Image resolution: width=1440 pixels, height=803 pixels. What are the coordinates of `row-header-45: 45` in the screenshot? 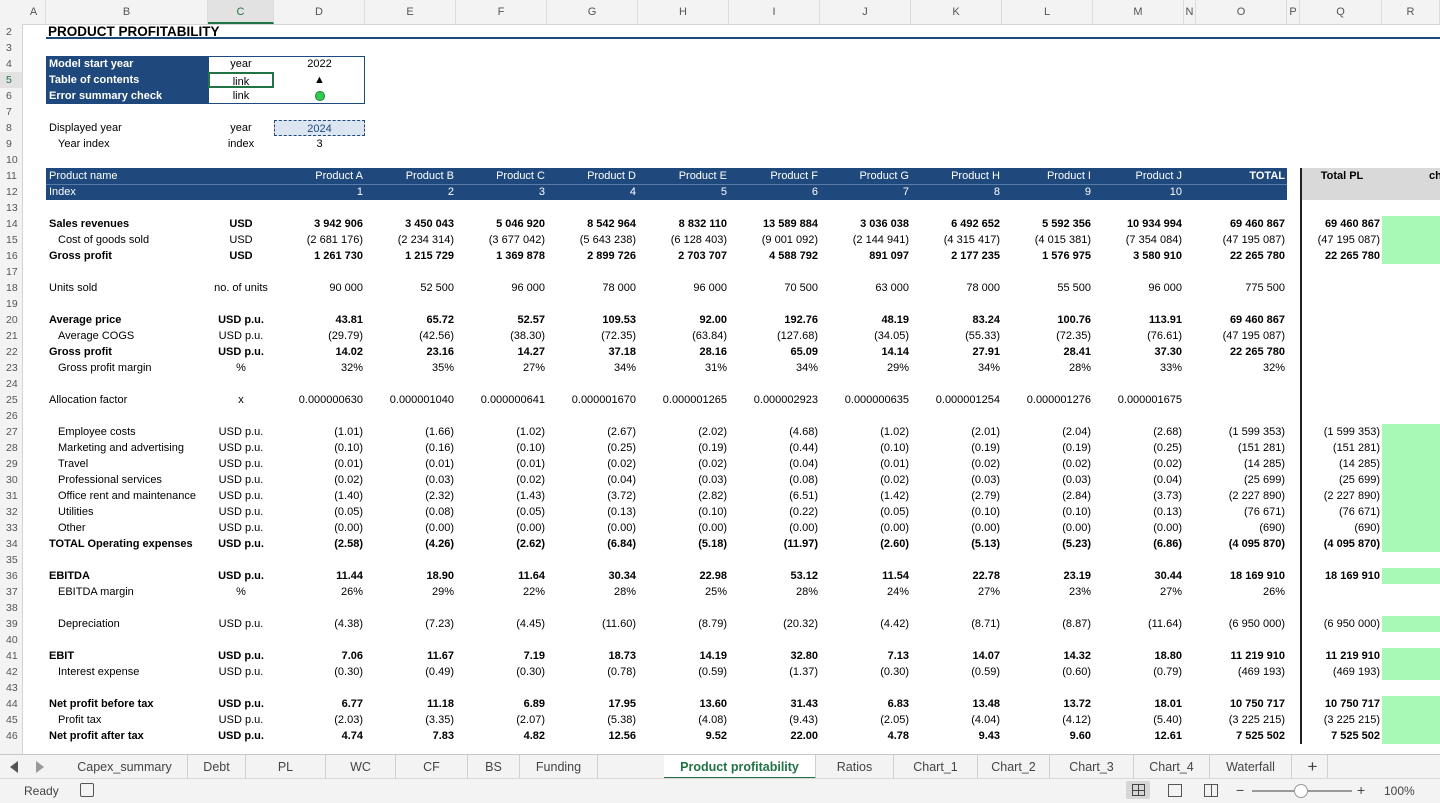 It's located at (11, 720).